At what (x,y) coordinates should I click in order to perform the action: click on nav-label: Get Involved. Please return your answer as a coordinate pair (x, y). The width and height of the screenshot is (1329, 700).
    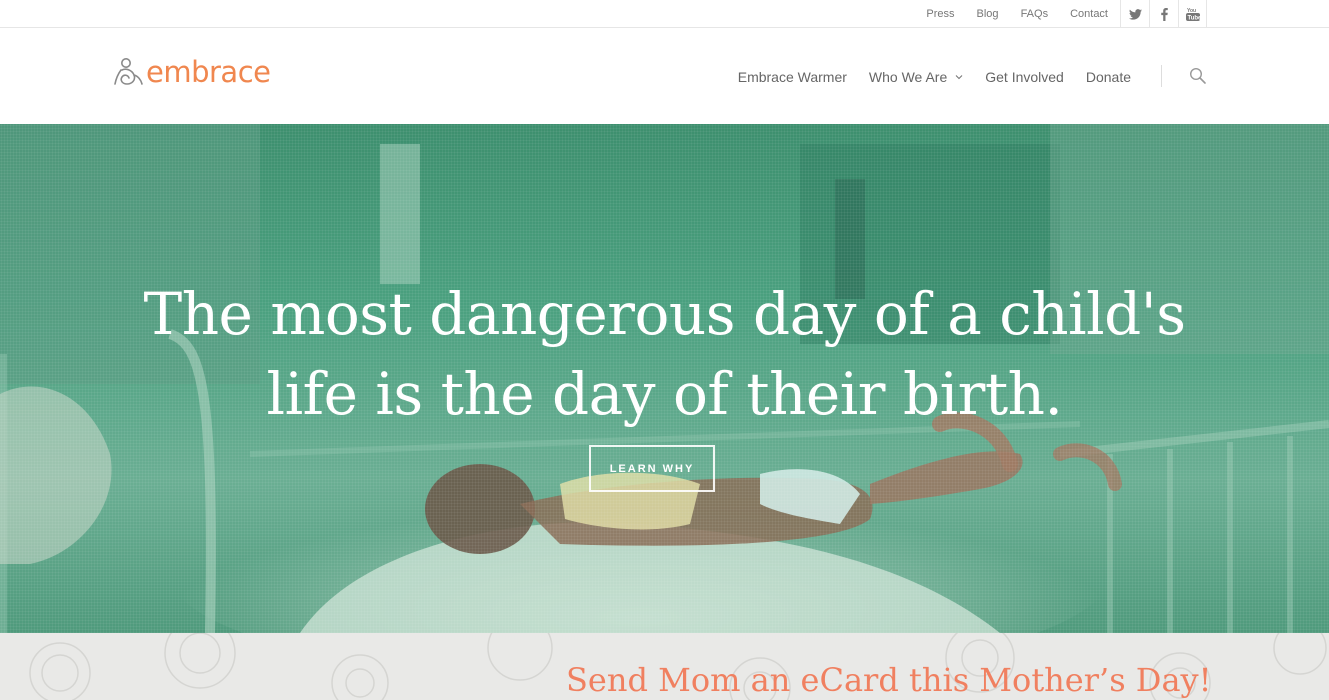
    Looking at the image, I should click on (1024, 77).